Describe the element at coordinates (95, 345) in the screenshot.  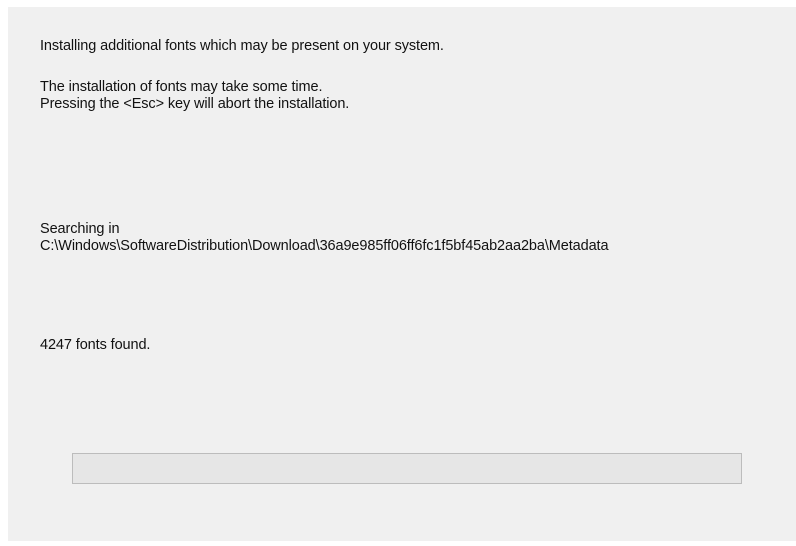
I see `fonts-found-count: 4247 fonts found.` at that location.